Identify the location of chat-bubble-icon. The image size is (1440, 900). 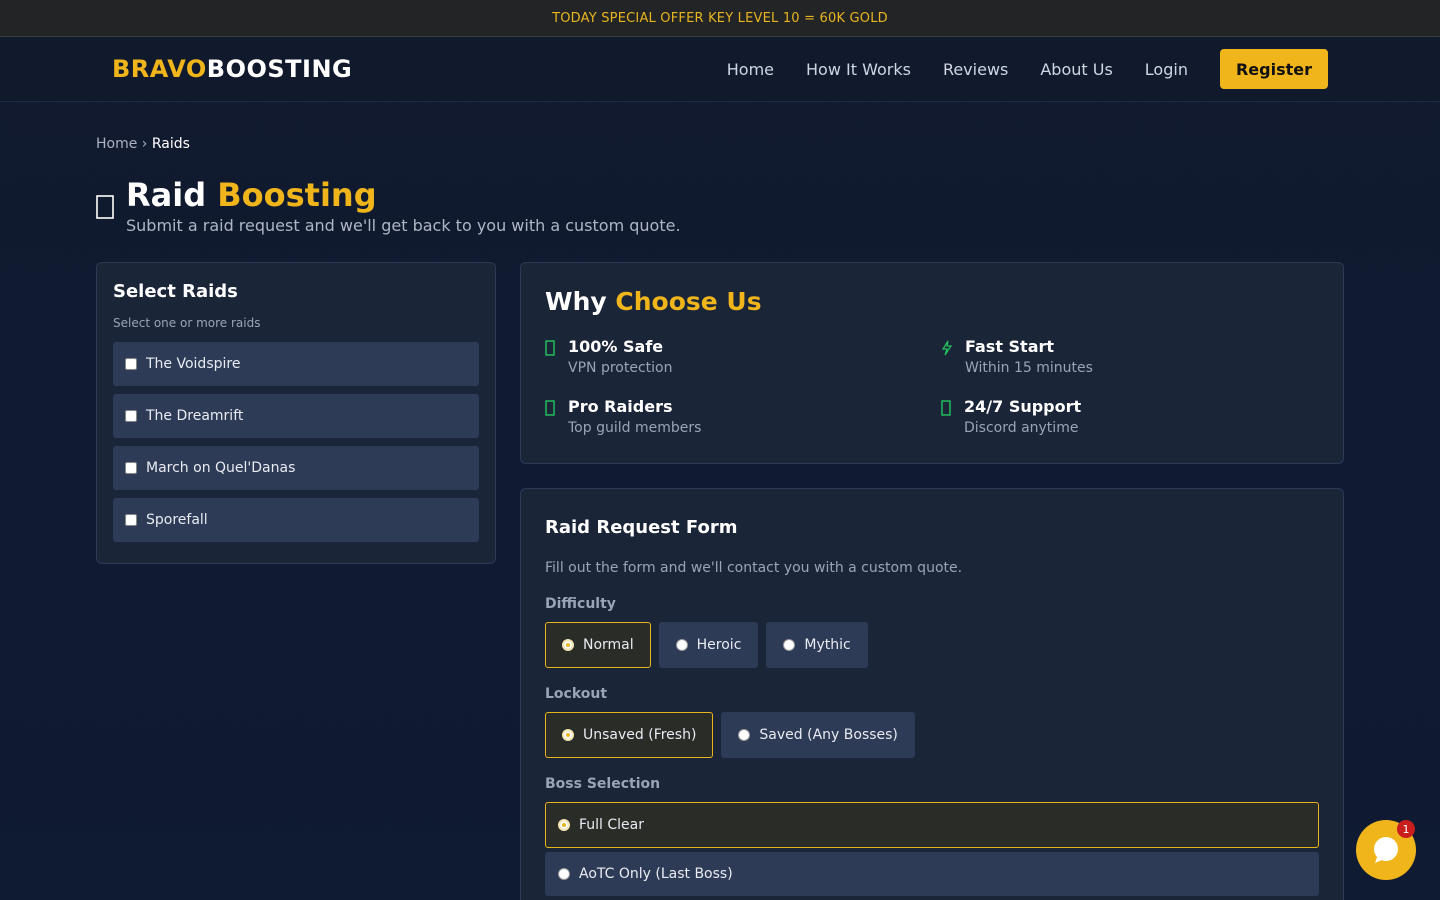
(1386, 850).